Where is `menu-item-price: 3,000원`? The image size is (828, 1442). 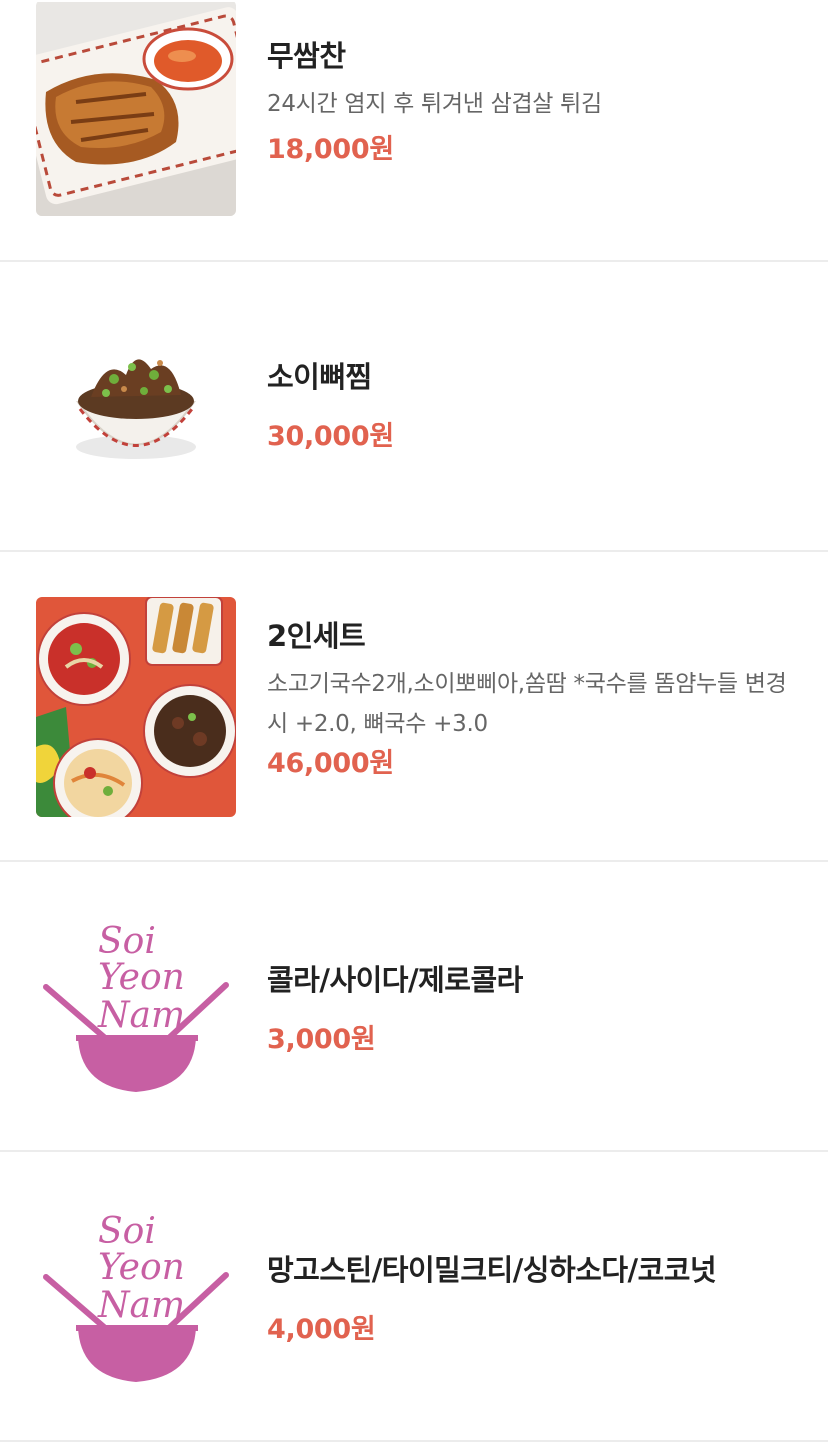 menu-item-price: 3,000원 is located at coordinates (321, 1039).